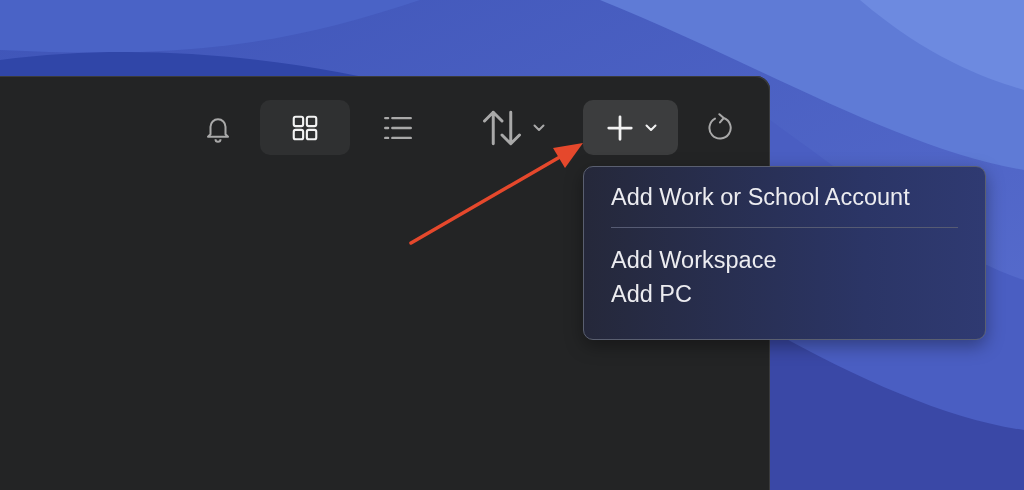 The image size is (1024, 490). I want to click on menu-item: Add PC, so click(784, 295).